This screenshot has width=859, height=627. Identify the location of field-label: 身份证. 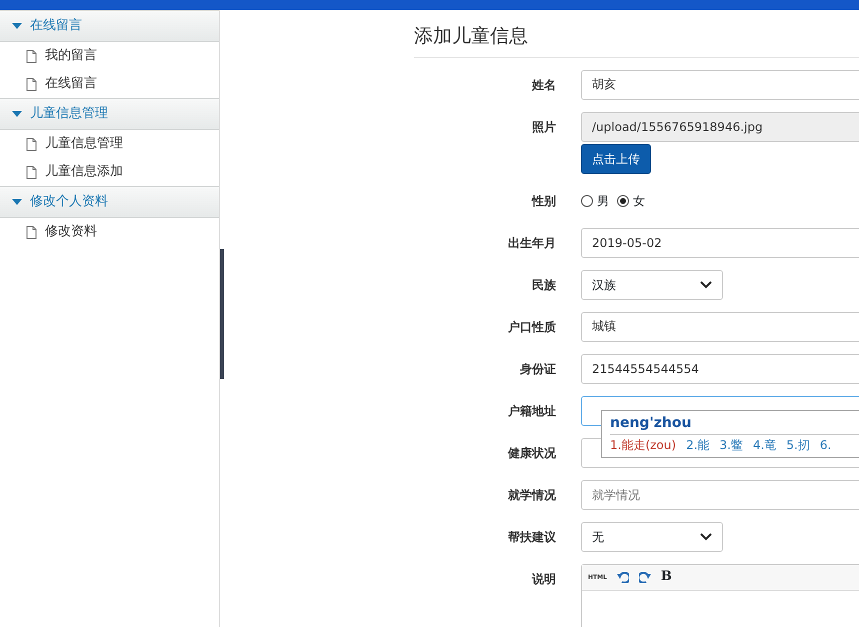
(537, 369).